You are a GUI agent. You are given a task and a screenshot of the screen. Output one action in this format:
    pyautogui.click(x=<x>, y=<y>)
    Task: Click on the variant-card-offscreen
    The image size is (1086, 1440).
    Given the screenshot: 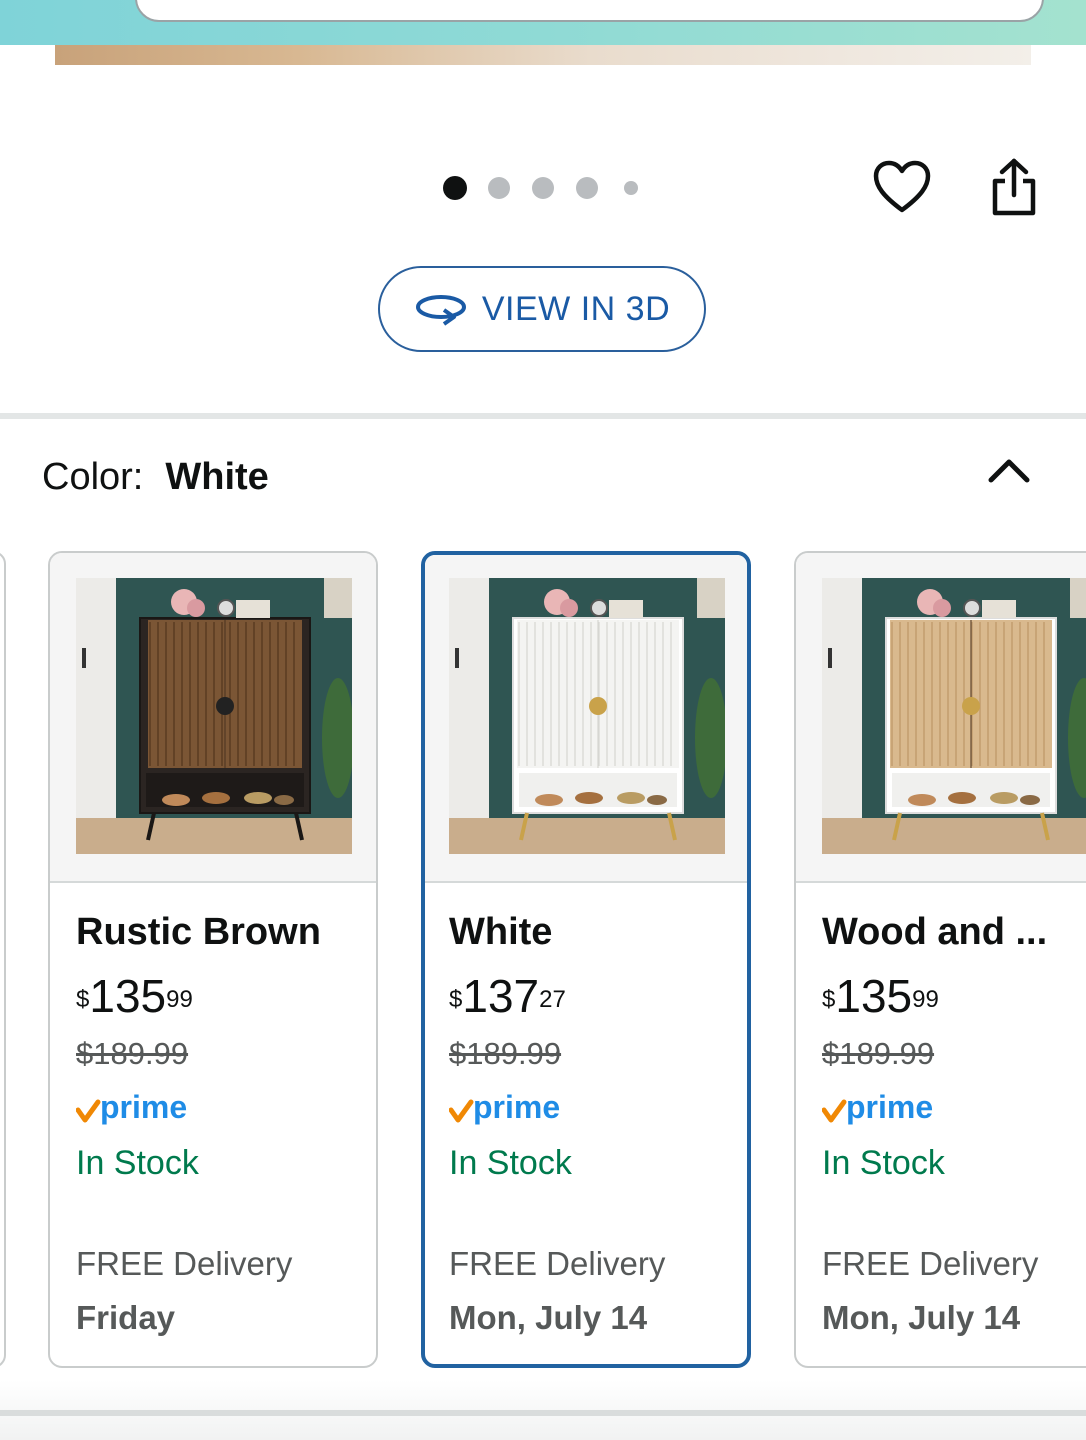 What is the action you would take?
    pyautogui.click(x=3, y=959)
    